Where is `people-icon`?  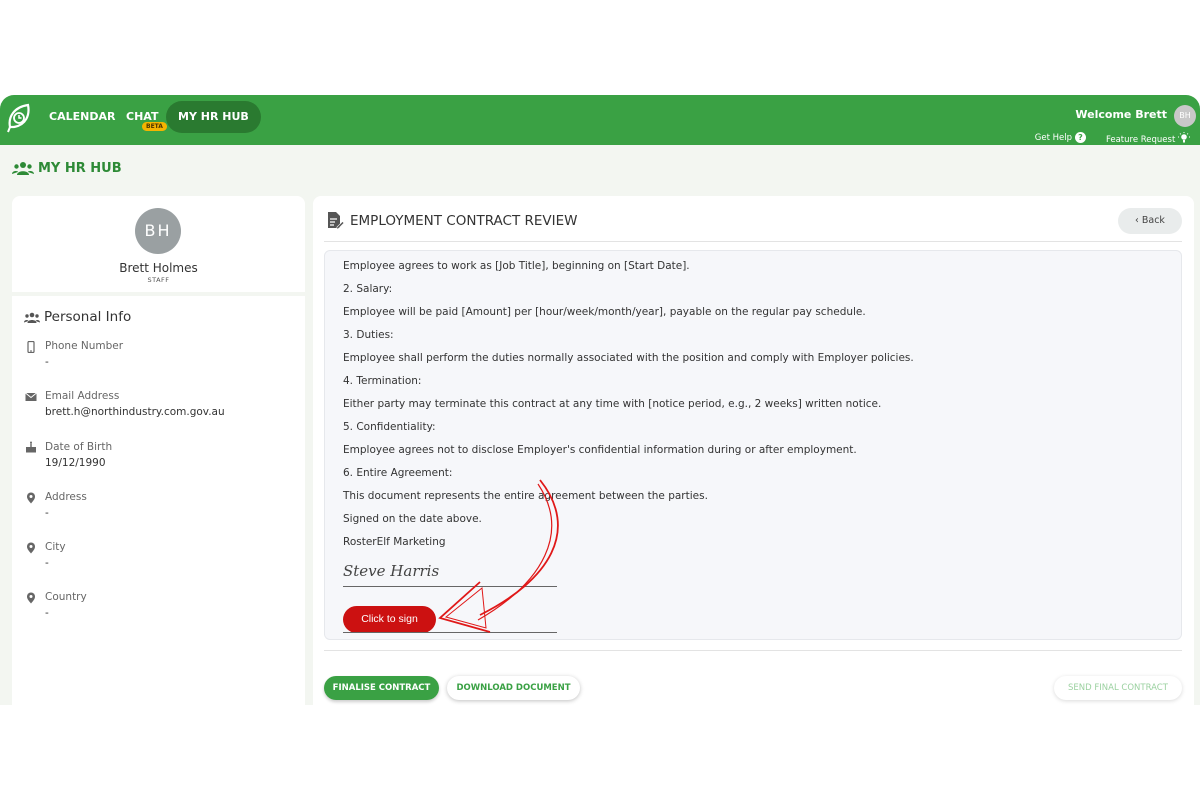 people-icon is located at coordinates (32, 317).